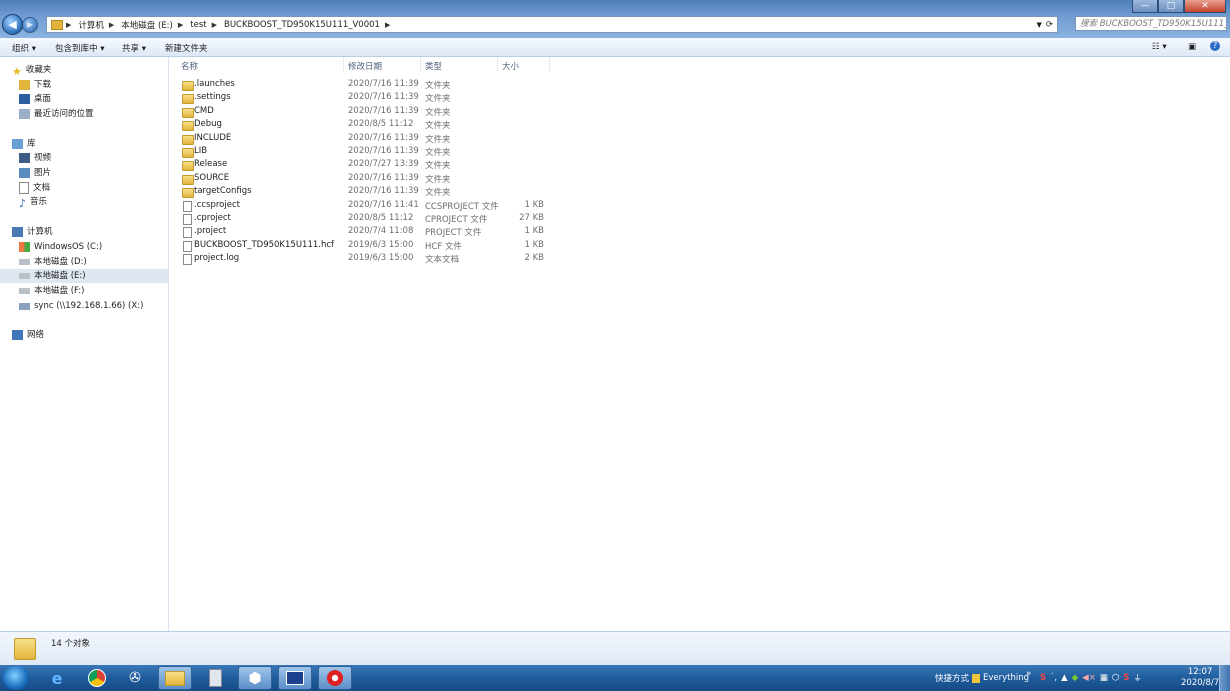 The image size is (1230, 691). I want to click on sidebar-item-favorites: ★ 收藏夹, so click(31, 70).